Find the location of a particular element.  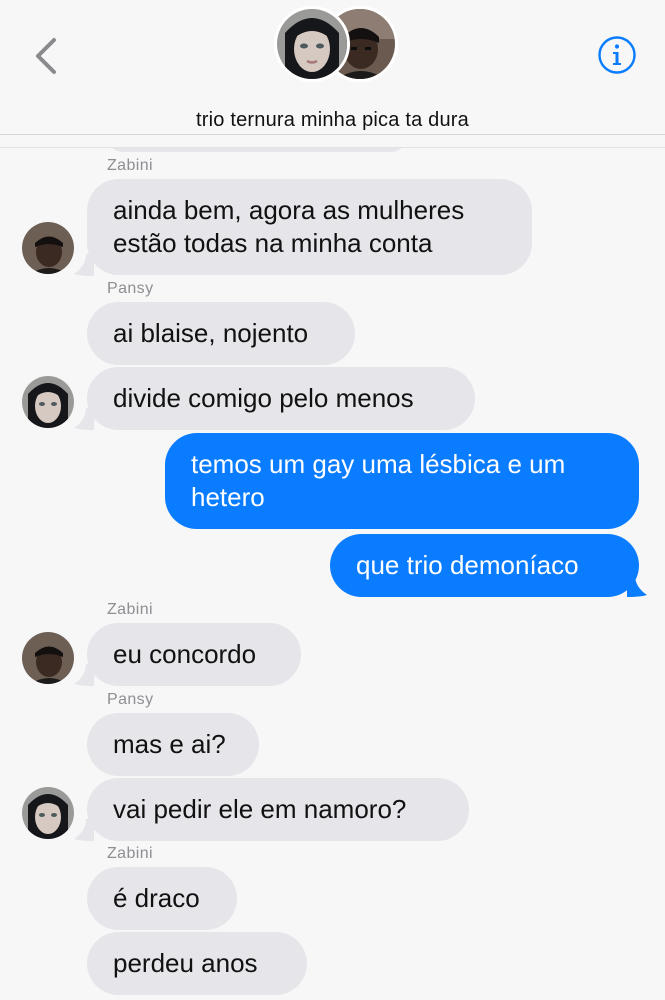

header-divider is located at coordinates (332, 147).